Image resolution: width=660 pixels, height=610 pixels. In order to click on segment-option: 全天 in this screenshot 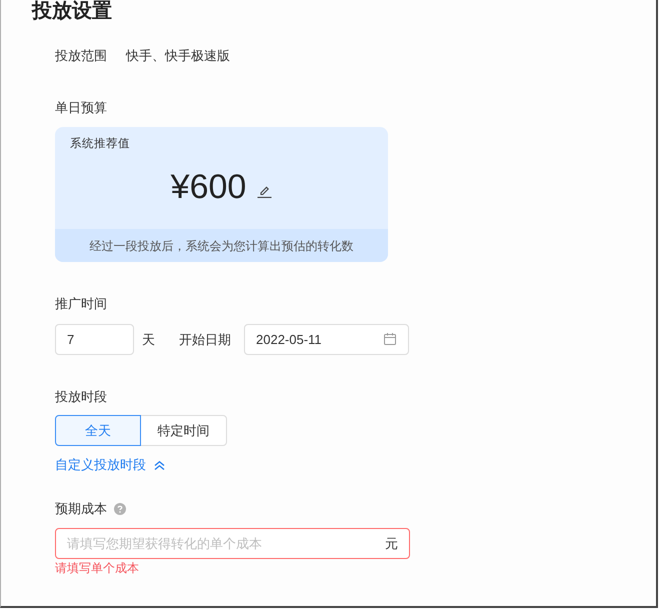, I will do `click(98, 430)`.